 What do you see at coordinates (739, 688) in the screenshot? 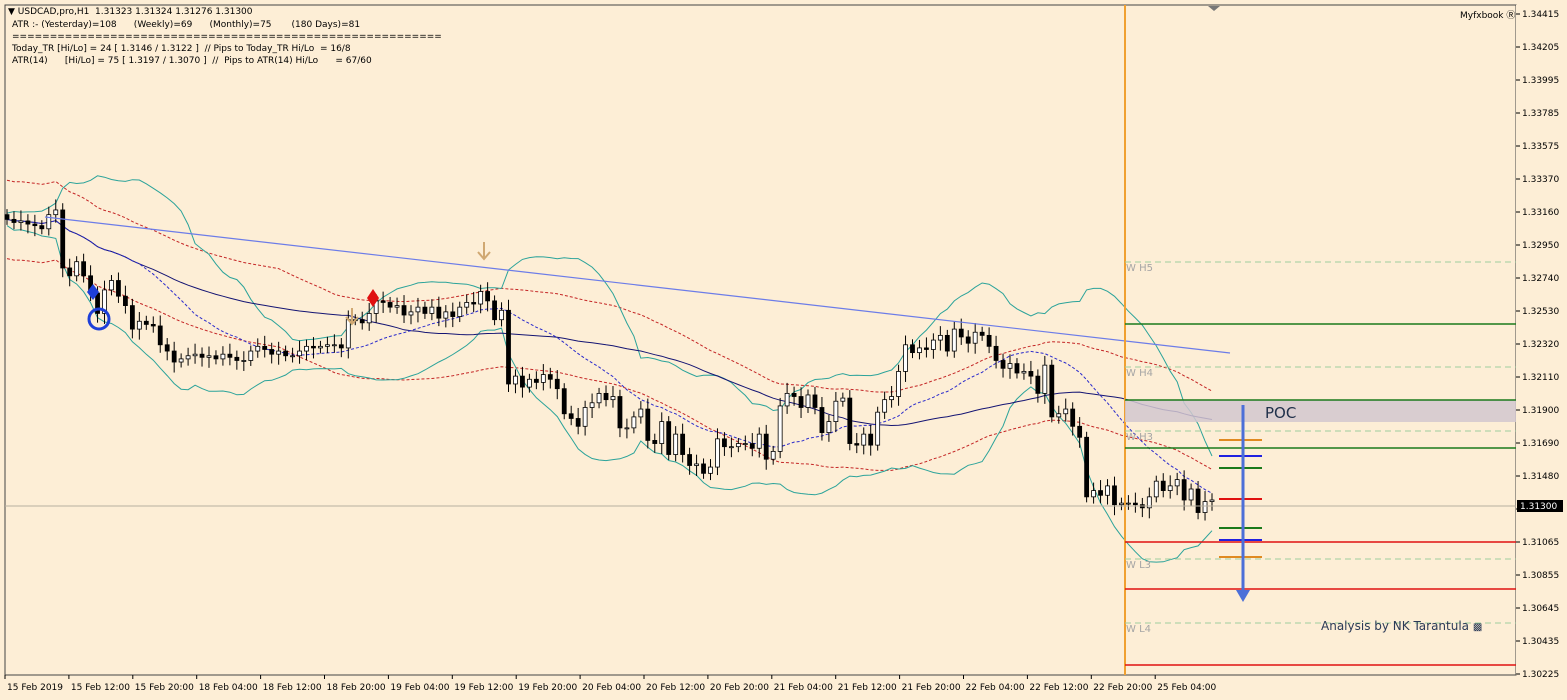
I see `x-tick-label: 20 Feb 20:00` at bounding box center [739, 688].